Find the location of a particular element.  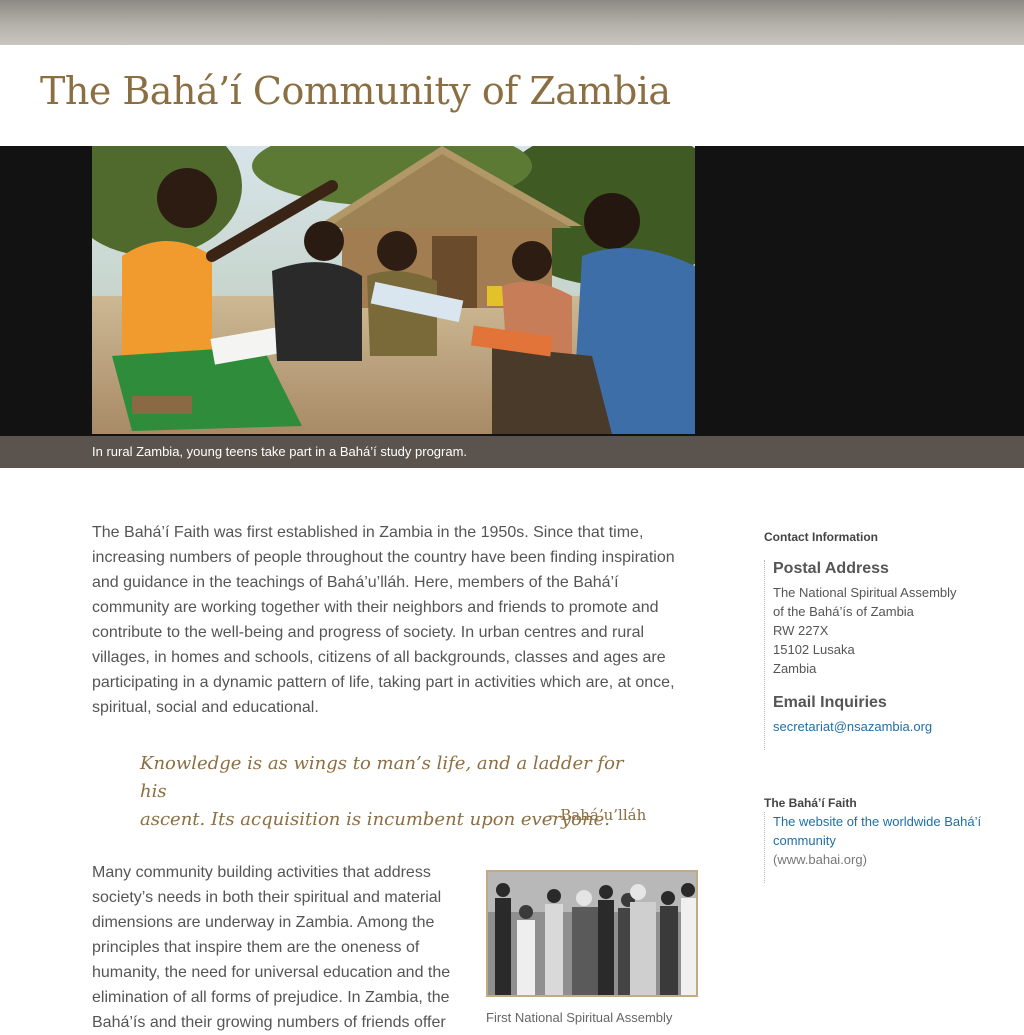

figure-caption: First National Spiritual Assembly is located at coordinates (579, 1017).